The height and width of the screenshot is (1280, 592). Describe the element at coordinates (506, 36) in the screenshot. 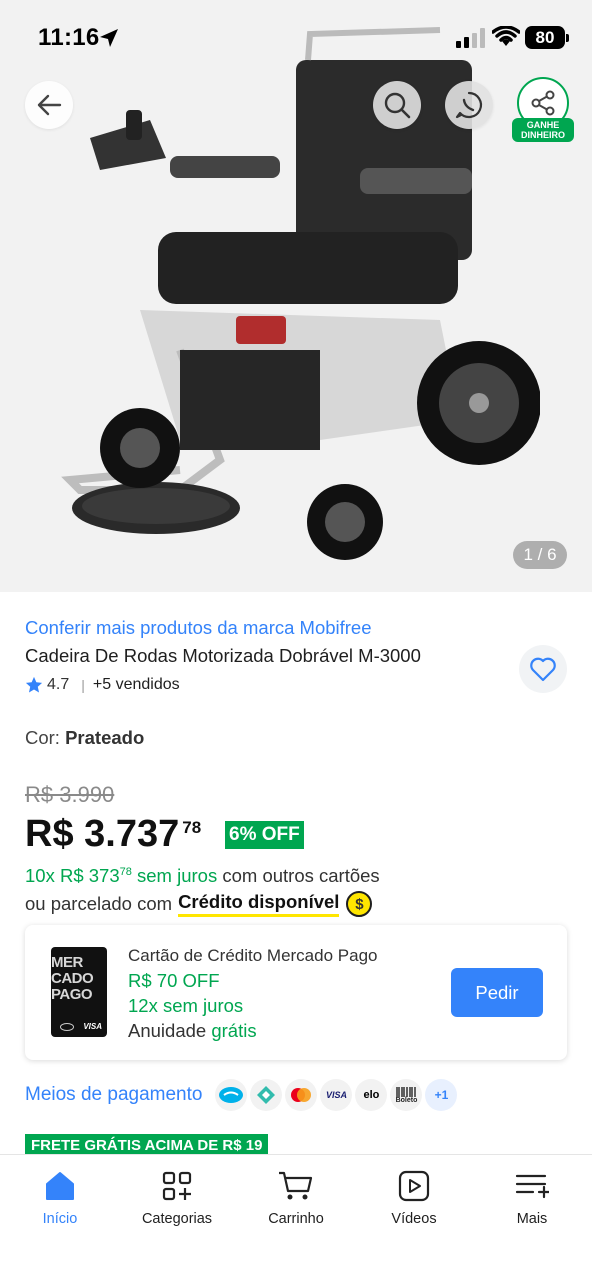

I see `wifi-icon` at that location.